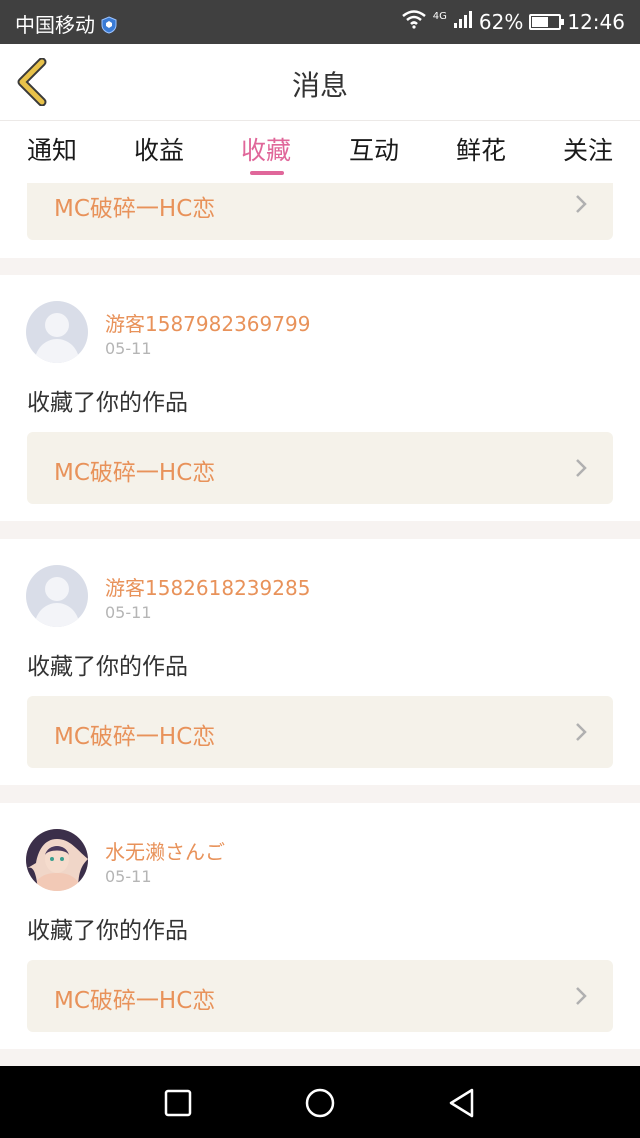  I want to click on battery-percent: 62%, so click(501, 21).